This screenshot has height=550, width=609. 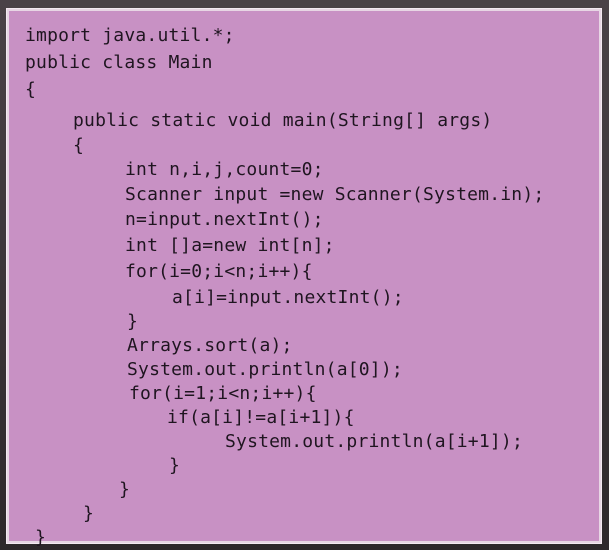 I want to click on code-line: Arrays.sort(a);, so click(x=210, y=345).